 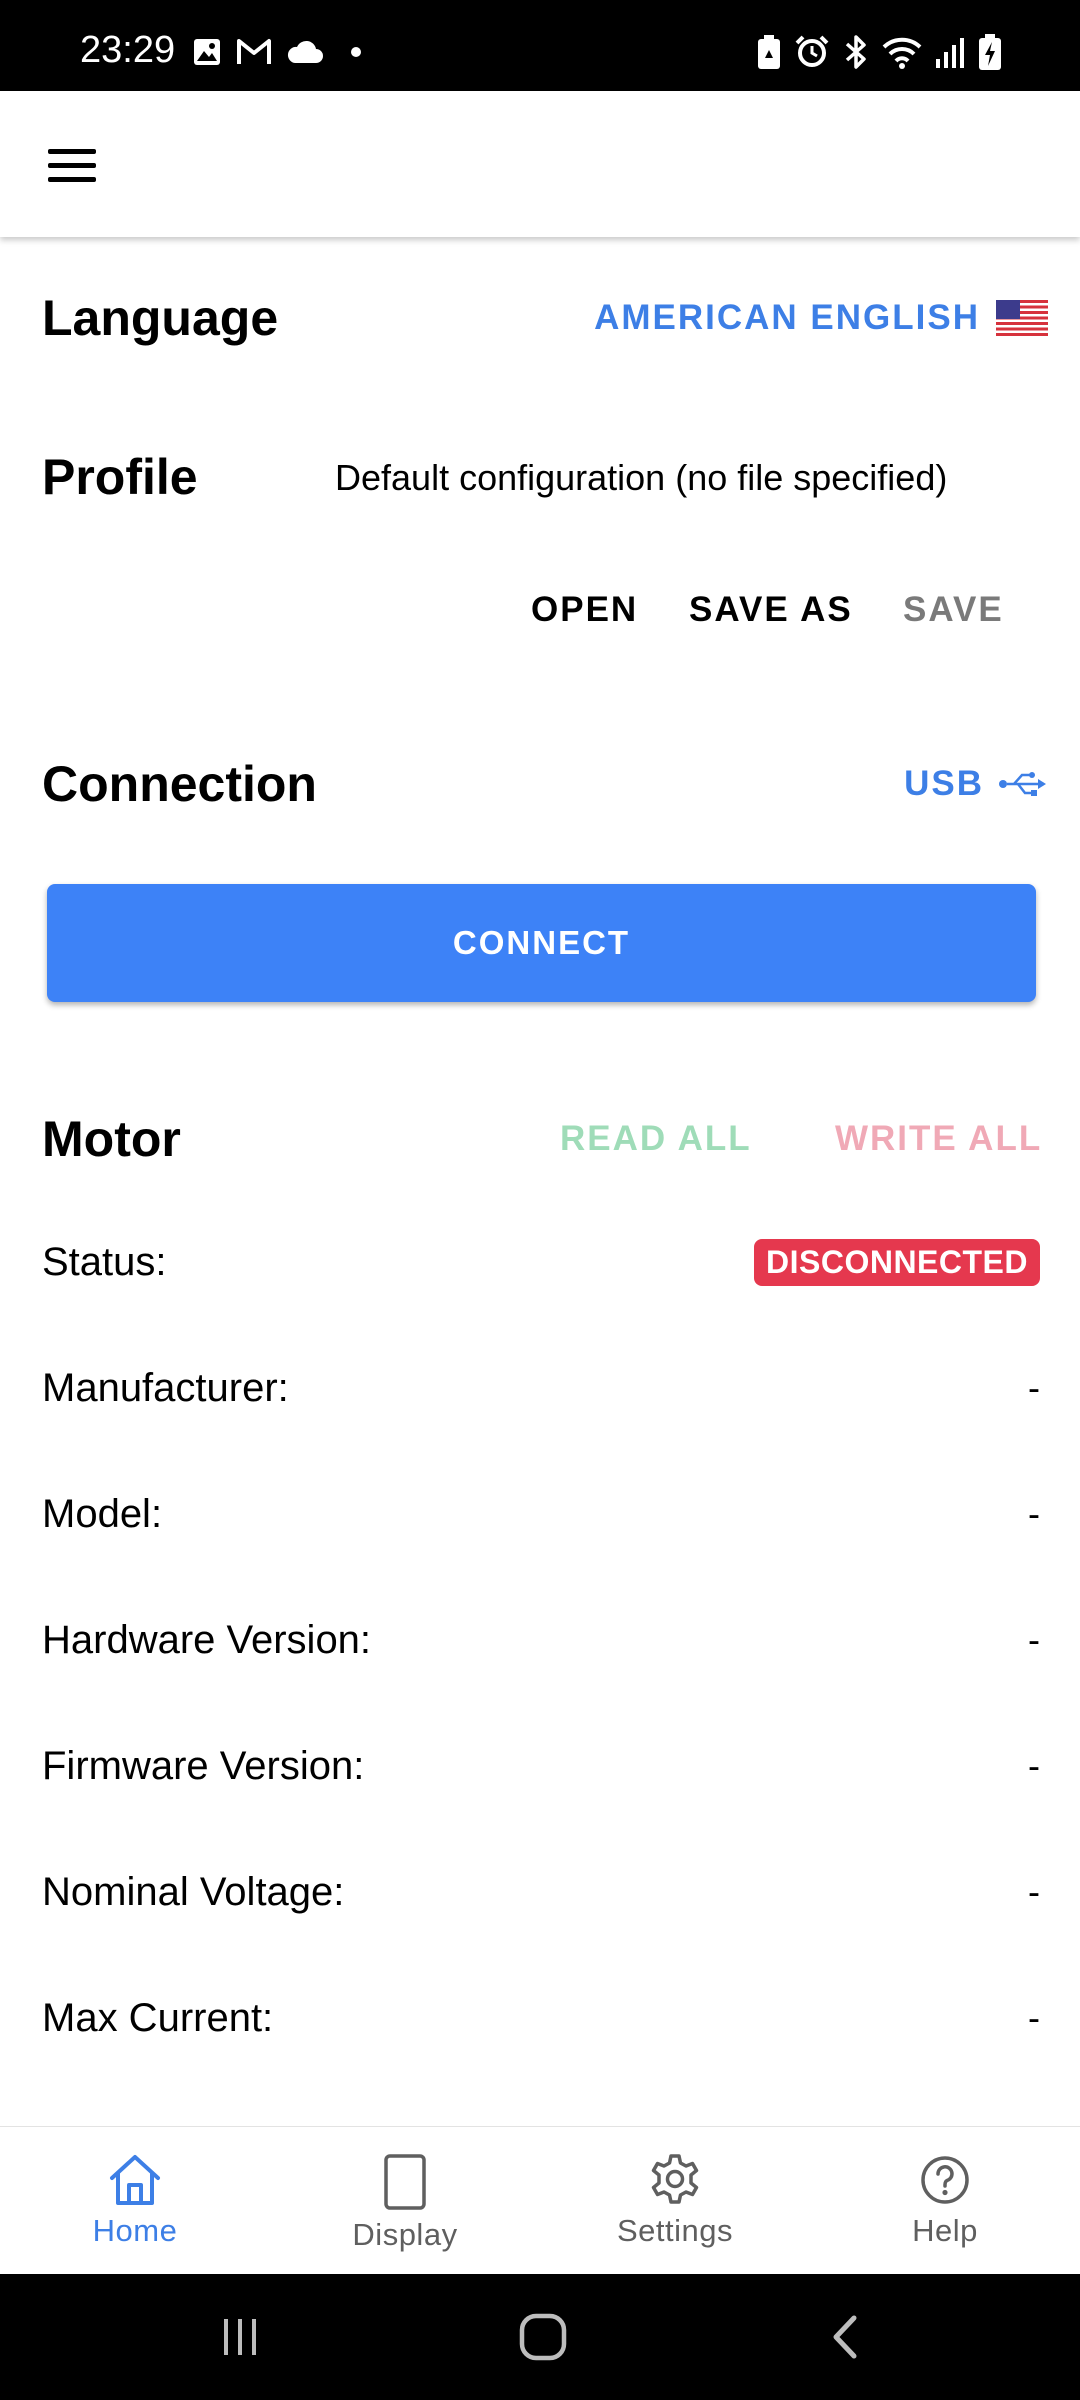 I want to click on language-selected: AMERICAN ENGLISH, so click(x=787, y=317).